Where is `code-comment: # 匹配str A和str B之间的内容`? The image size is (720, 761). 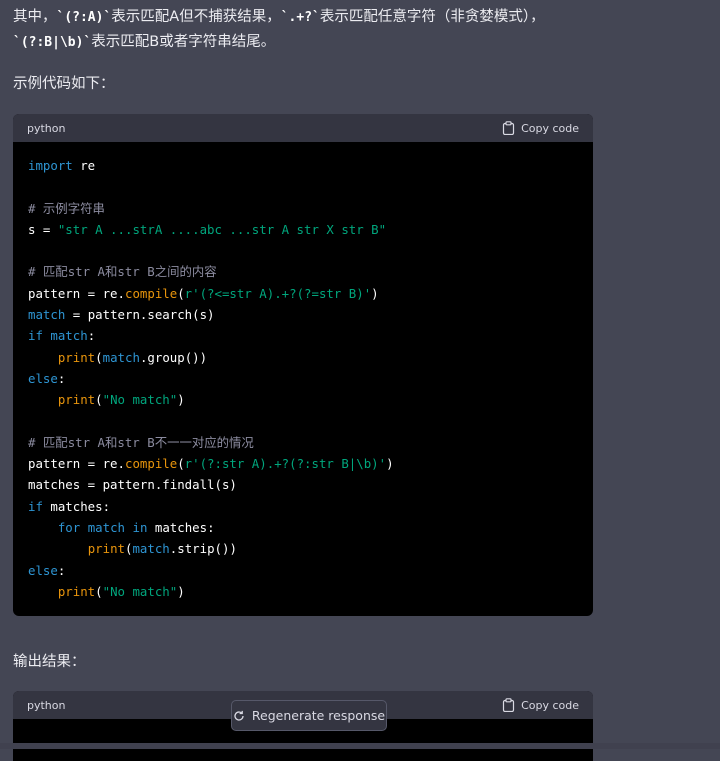
code-comment: # 匹配str A和str B之间的内容 is located at coordinates (122, 272).